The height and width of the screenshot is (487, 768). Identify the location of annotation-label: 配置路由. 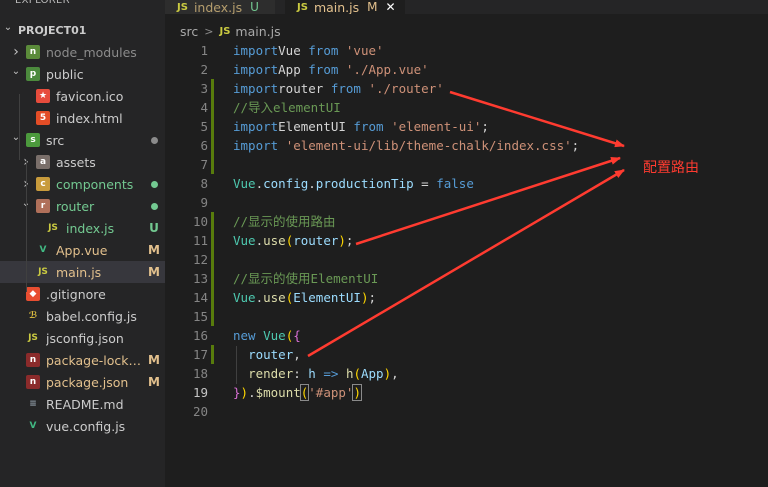
(671, 168).